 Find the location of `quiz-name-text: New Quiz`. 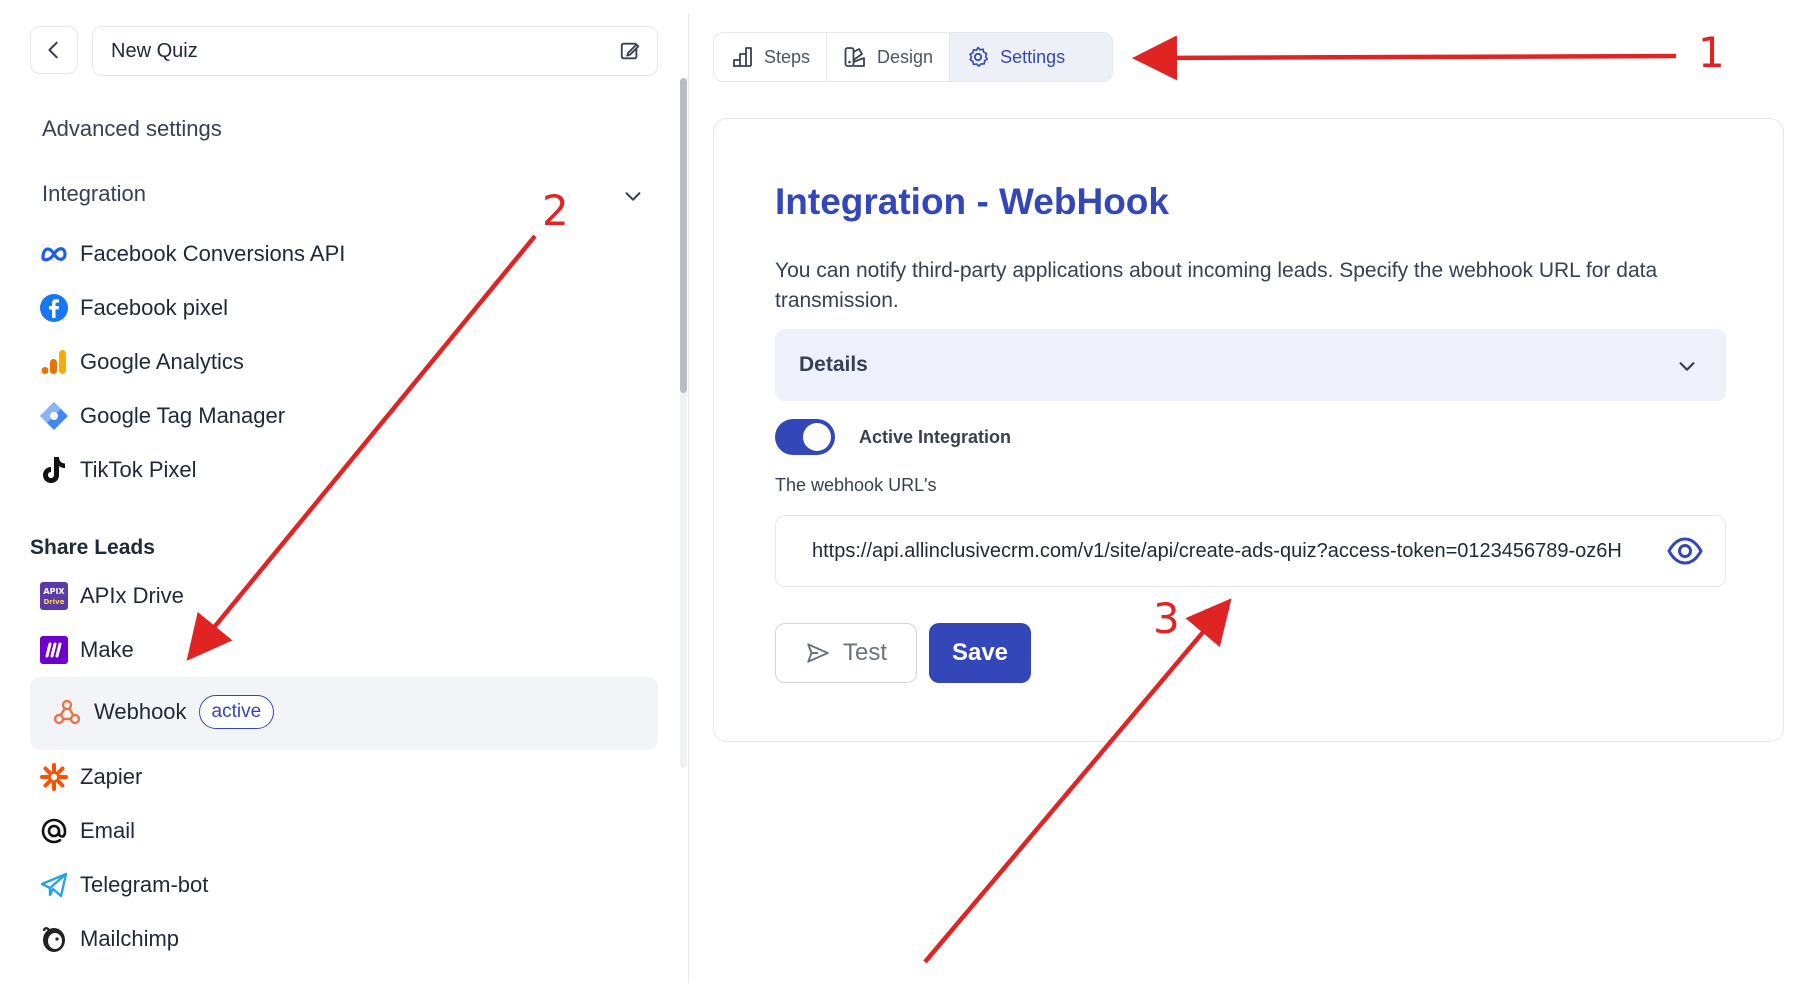

quiz-name-text: New Quiz is located at coordinates (154, 50).